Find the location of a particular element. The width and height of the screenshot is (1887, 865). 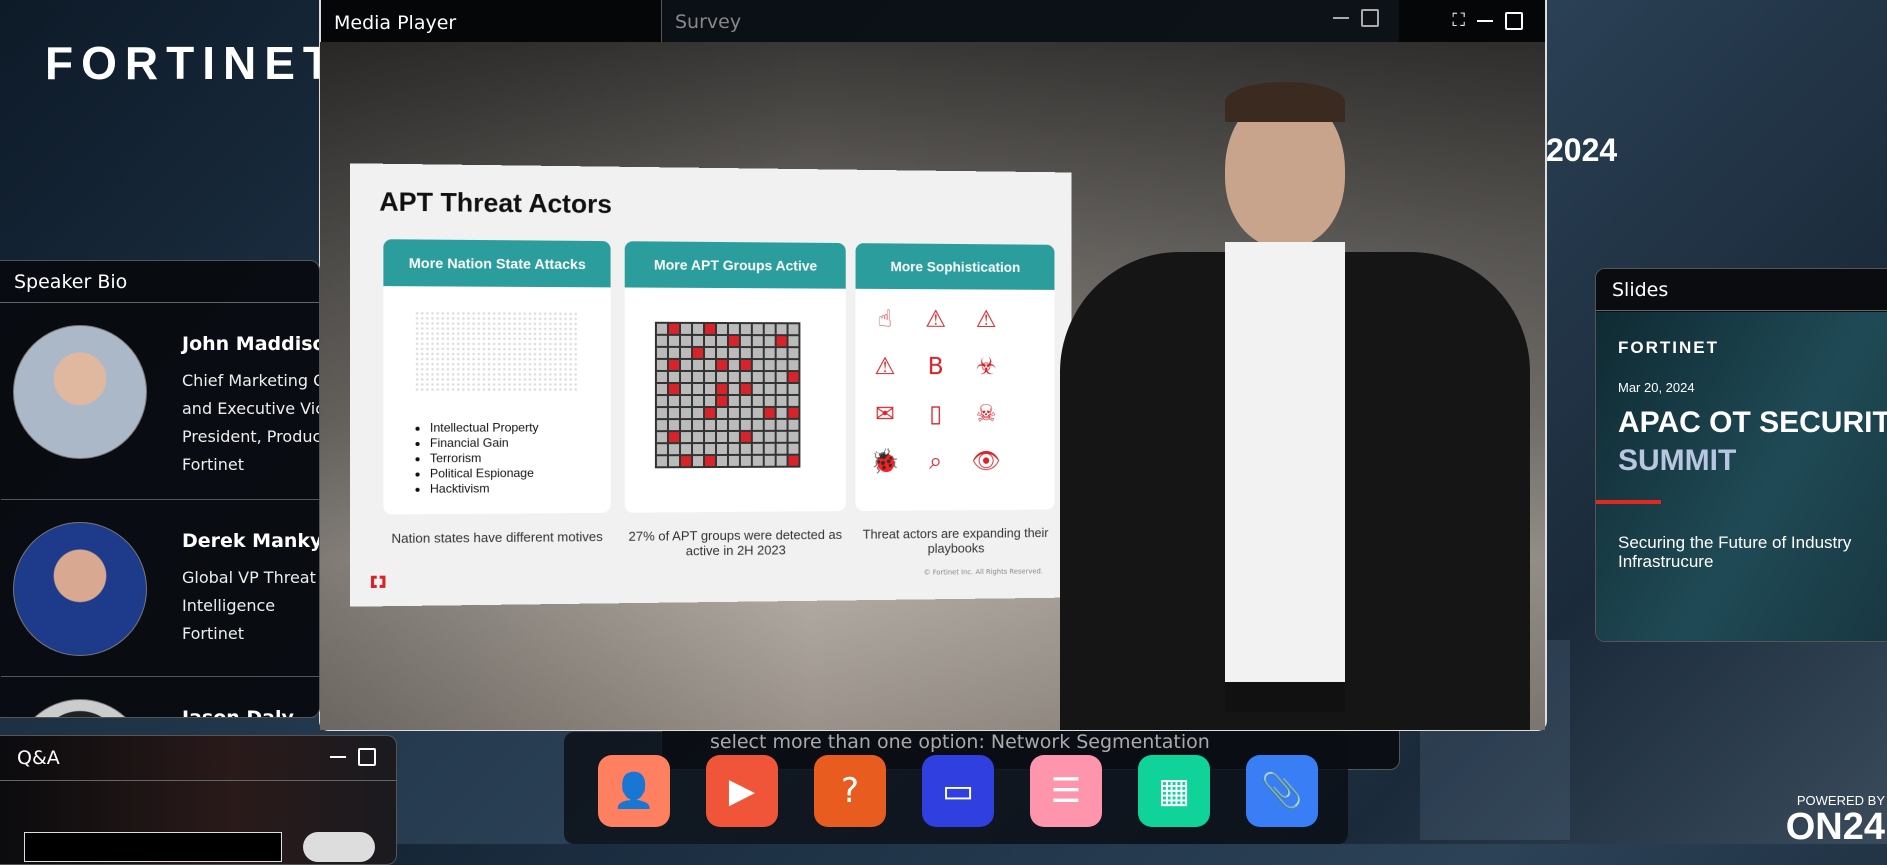

speaker-title-line: and Executive Vice is located at coordinates (251, 409).